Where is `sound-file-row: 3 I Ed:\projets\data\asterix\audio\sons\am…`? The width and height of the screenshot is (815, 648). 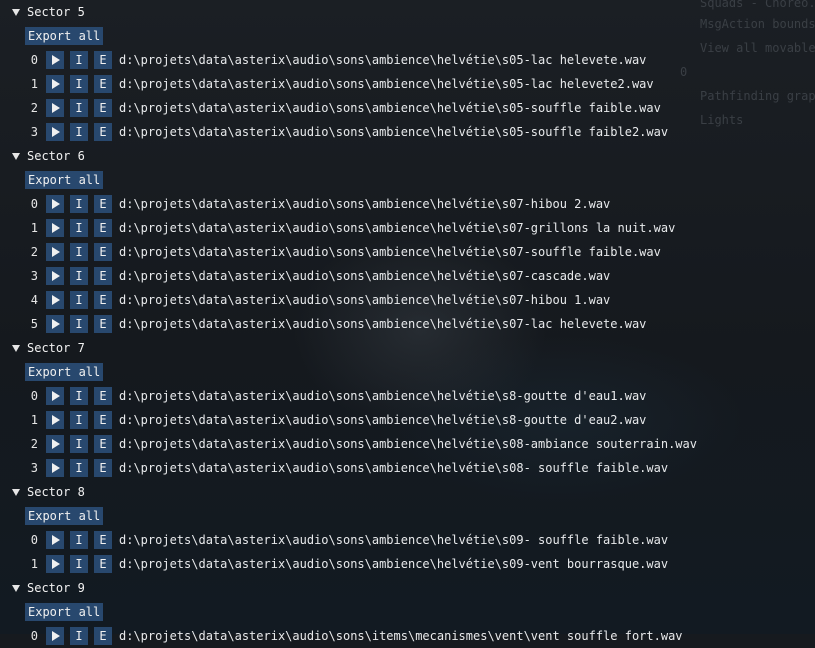
sound-file-row: 3 I Ed:\projets\data\asterix\audio\sons\am… is located at coordinates (407, 276).